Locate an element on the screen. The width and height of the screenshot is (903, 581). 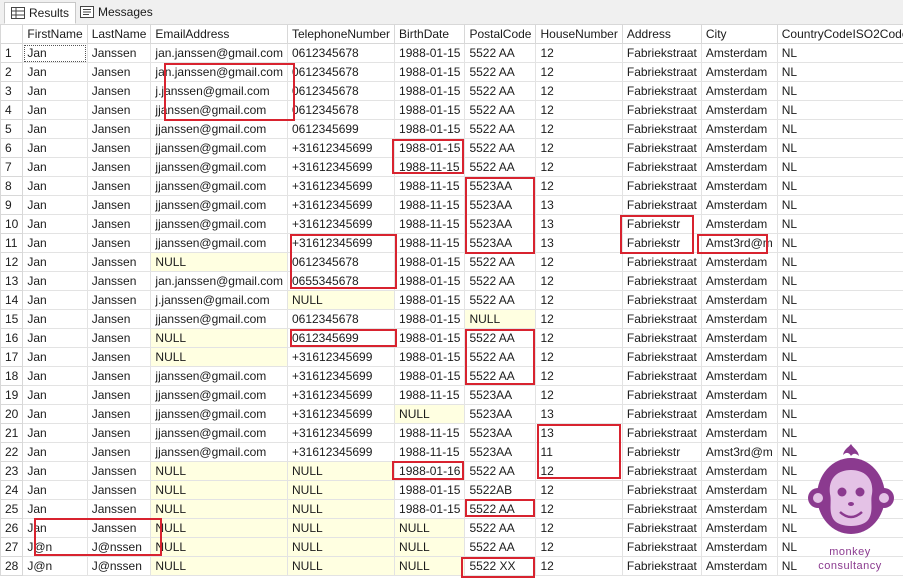
row-number: 2 is located at coordinates (12, 72).